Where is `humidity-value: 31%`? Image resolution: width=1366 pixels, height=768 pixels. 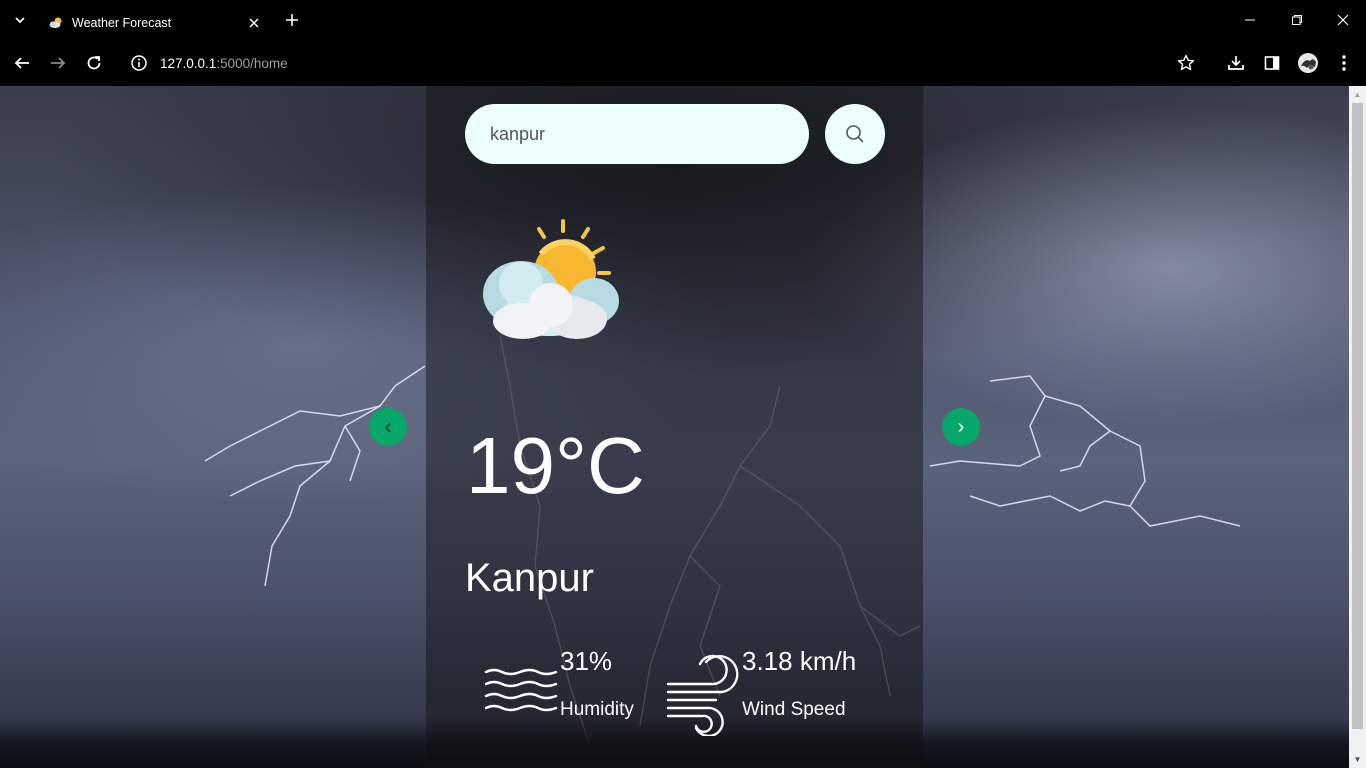 humidity-value: 31% is located at coordinates (586, 661).